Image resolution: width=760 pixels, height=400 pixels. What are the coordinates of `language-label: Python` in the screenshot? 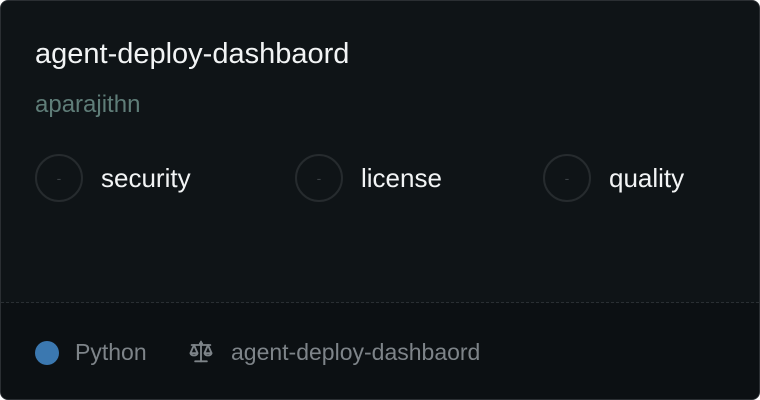 It's located at (111, 352).